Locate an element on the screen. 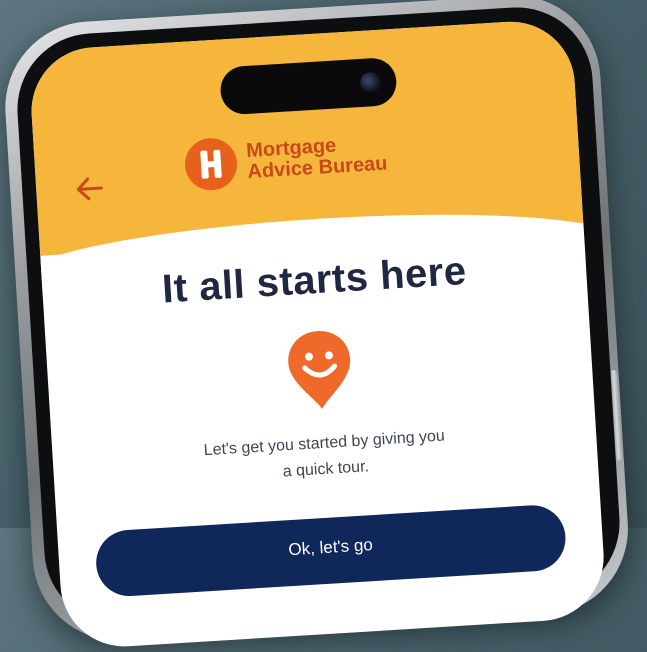 Image resolution: width=647 pixels, height=652 pixels. back-arrow-svg is located at coordinates (89, 189).